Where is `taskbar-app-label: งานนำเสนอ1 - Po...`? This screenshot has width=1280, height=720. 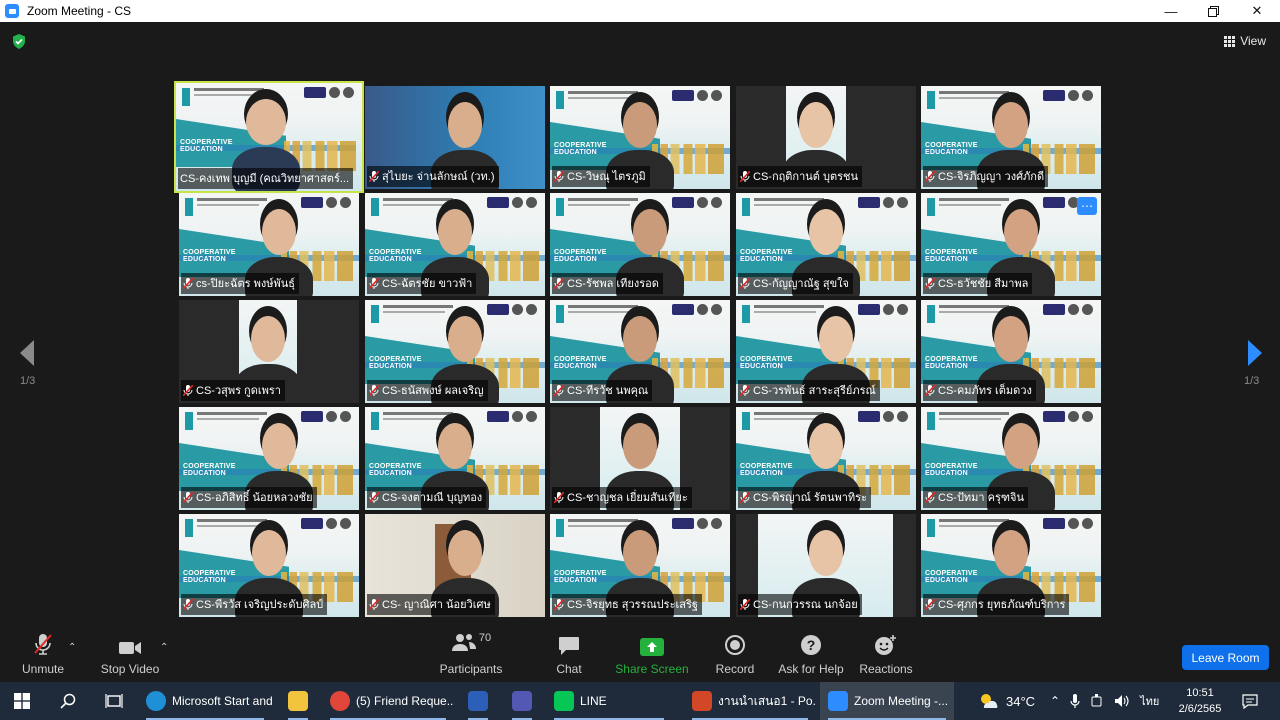
taskbar-app-label: งานนำเสนอ1 - Po... is located at coordinates (767, 700).